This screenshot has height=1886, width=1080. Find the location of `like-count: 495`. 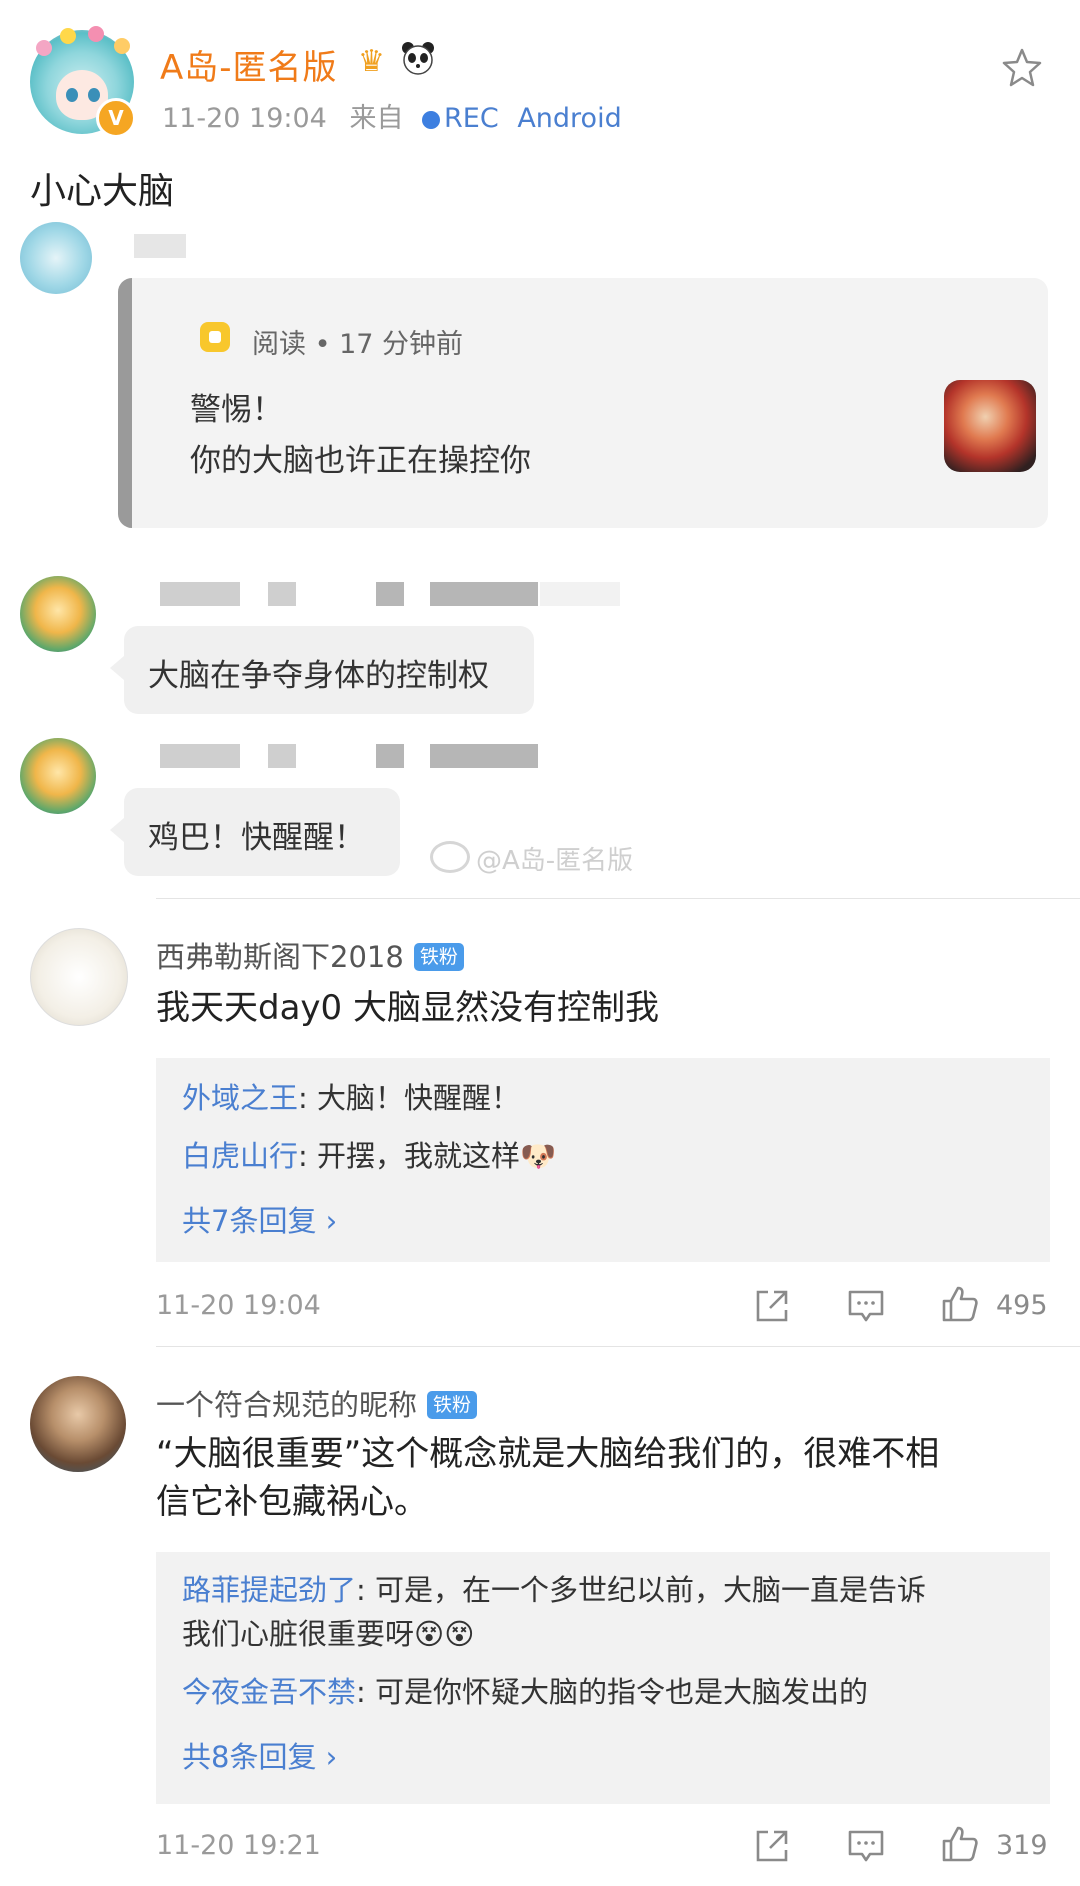

like-count: 495 is located at coordinates (1022, 1305).